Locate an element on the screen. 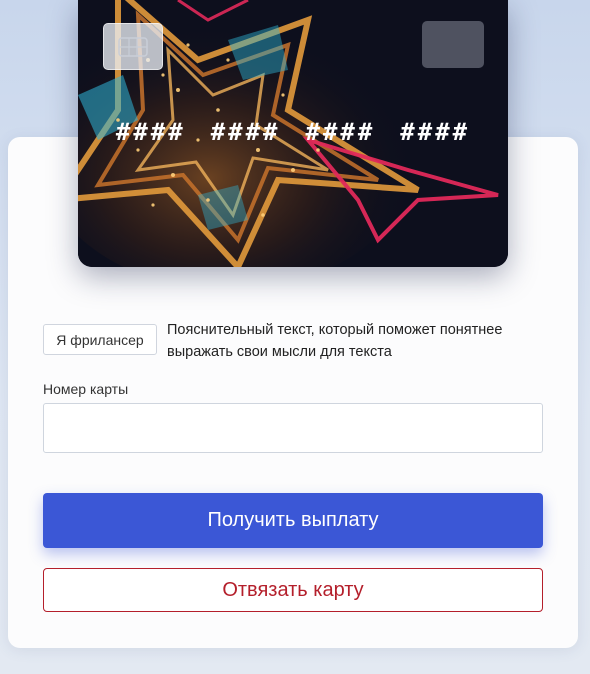 The image size is (590, 674). unlink-card-button: Отвязать карту is located at coordinates (293, 590).